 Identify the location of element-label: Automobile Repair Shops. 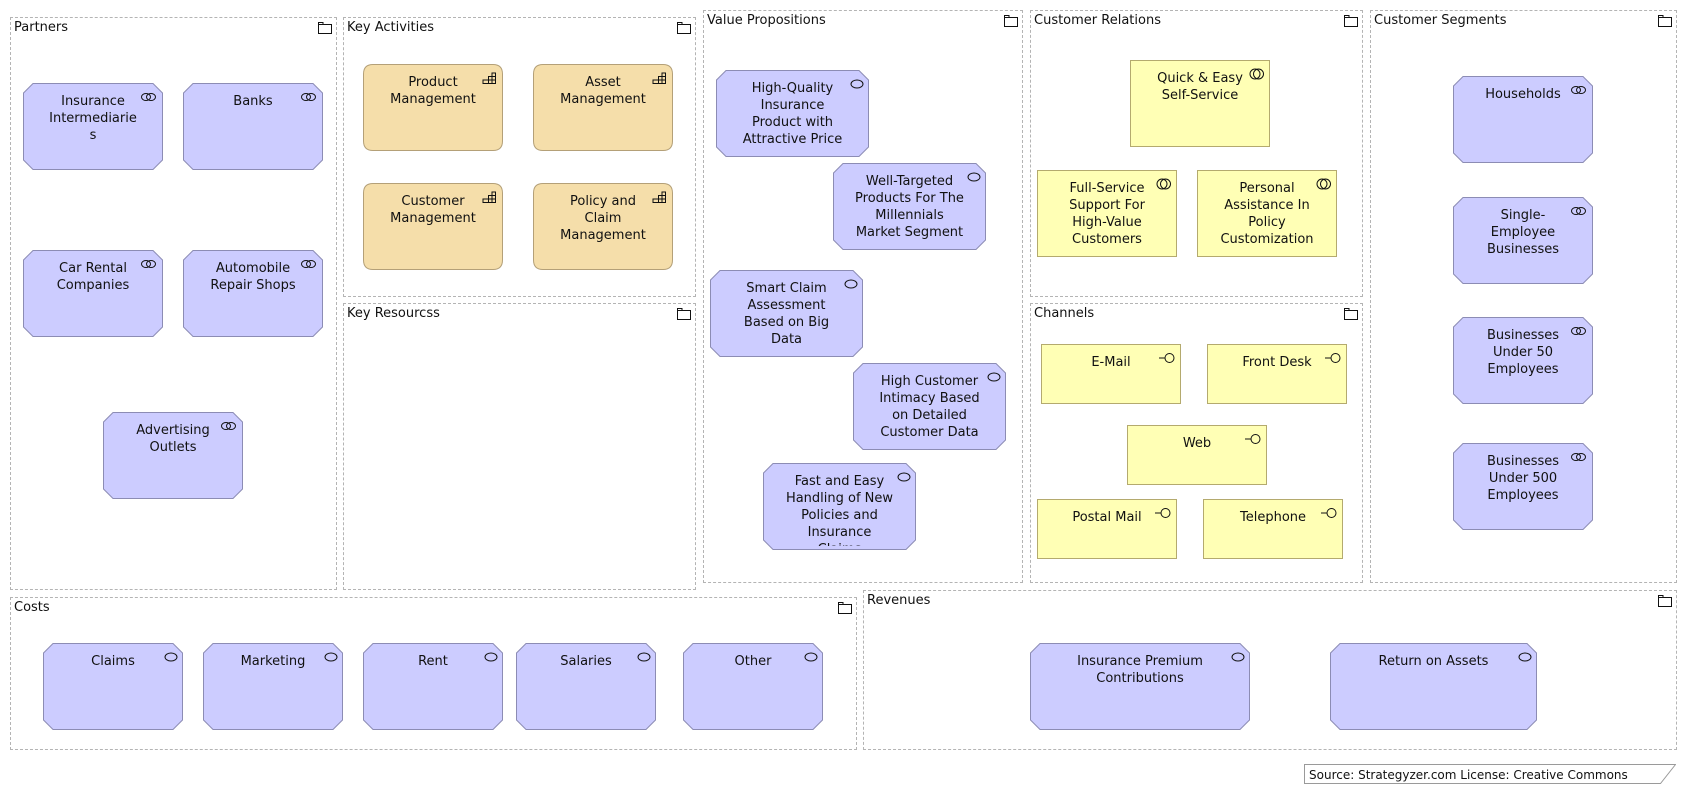
(253, 277).